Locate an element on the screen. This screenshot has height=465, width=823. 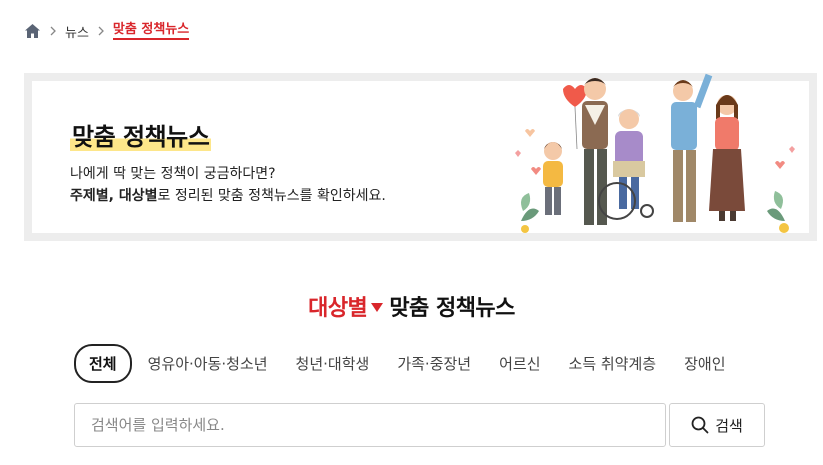
banner-desc-bold: 주제별, 대상별 is located at coordinates (114, 196).